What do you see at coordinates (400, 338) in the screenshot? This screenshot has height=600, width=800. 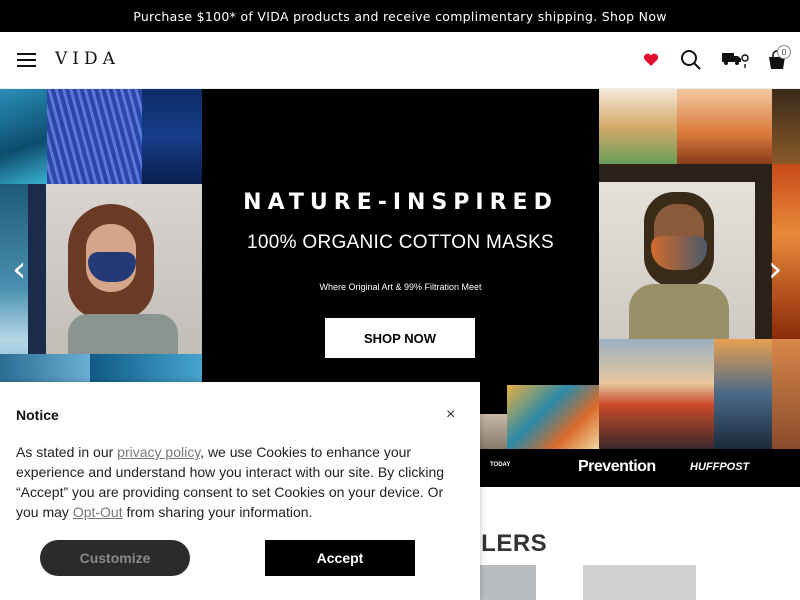 I see `shop-now-button: SHOP NOW` at bounding box center [400, 338].